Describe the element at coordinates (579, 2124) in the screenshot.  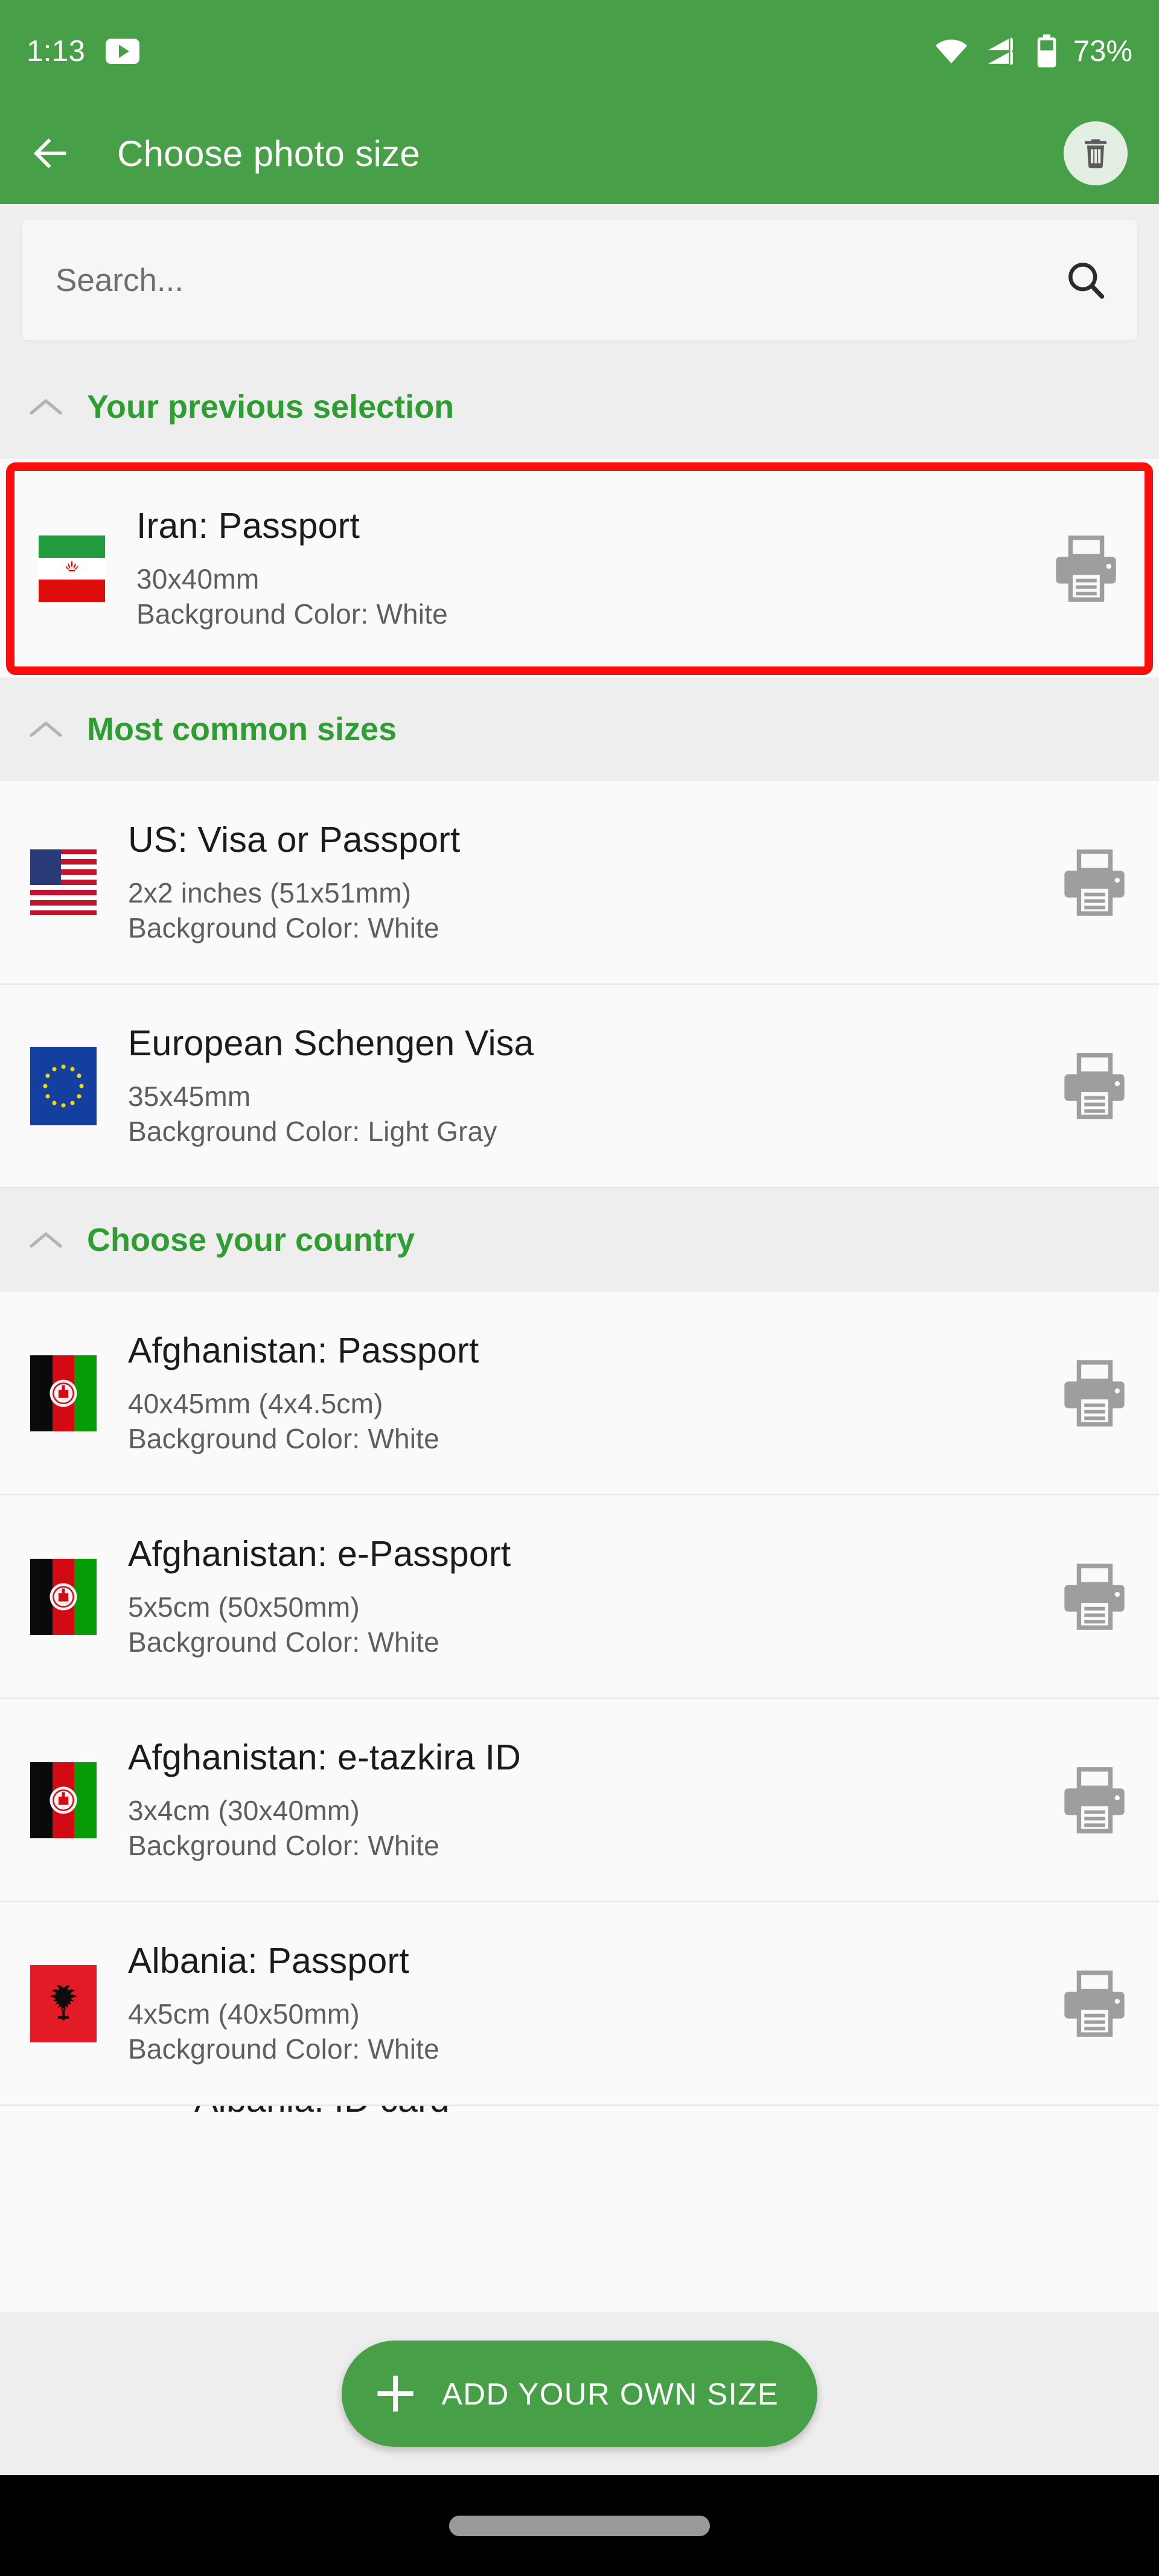
I see `list-item-partial: Albania: ID card` at that location.